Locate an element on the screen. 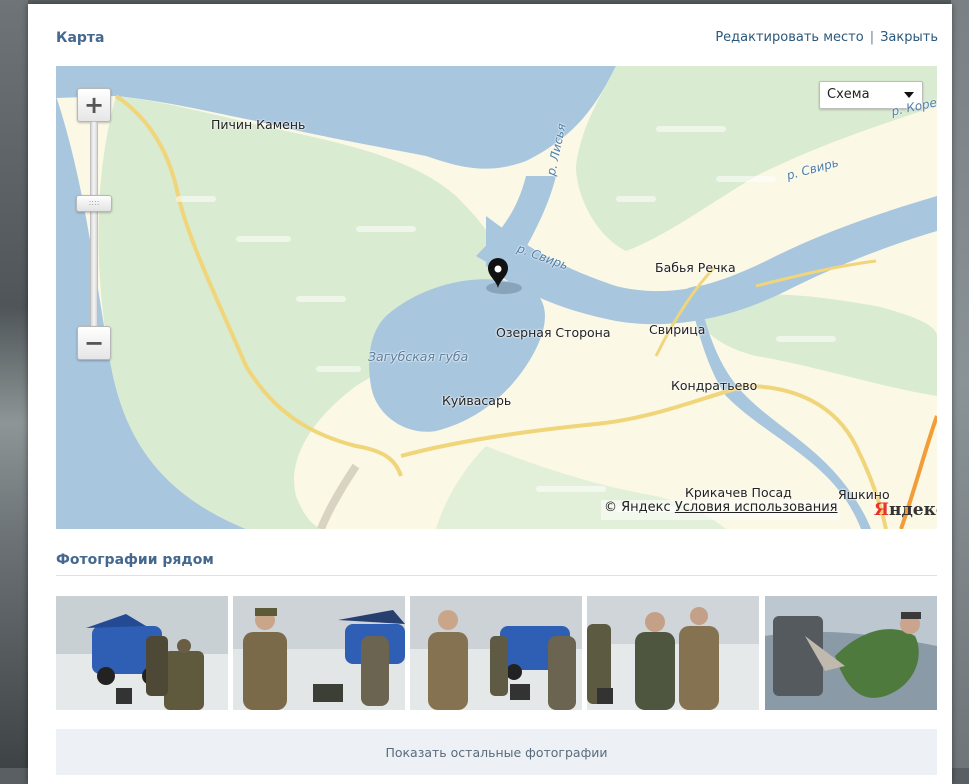 The height and width of the screenshot is (784, 969). map-attribution: © Яндекс Условия использования is located at coordinates (721, 510).